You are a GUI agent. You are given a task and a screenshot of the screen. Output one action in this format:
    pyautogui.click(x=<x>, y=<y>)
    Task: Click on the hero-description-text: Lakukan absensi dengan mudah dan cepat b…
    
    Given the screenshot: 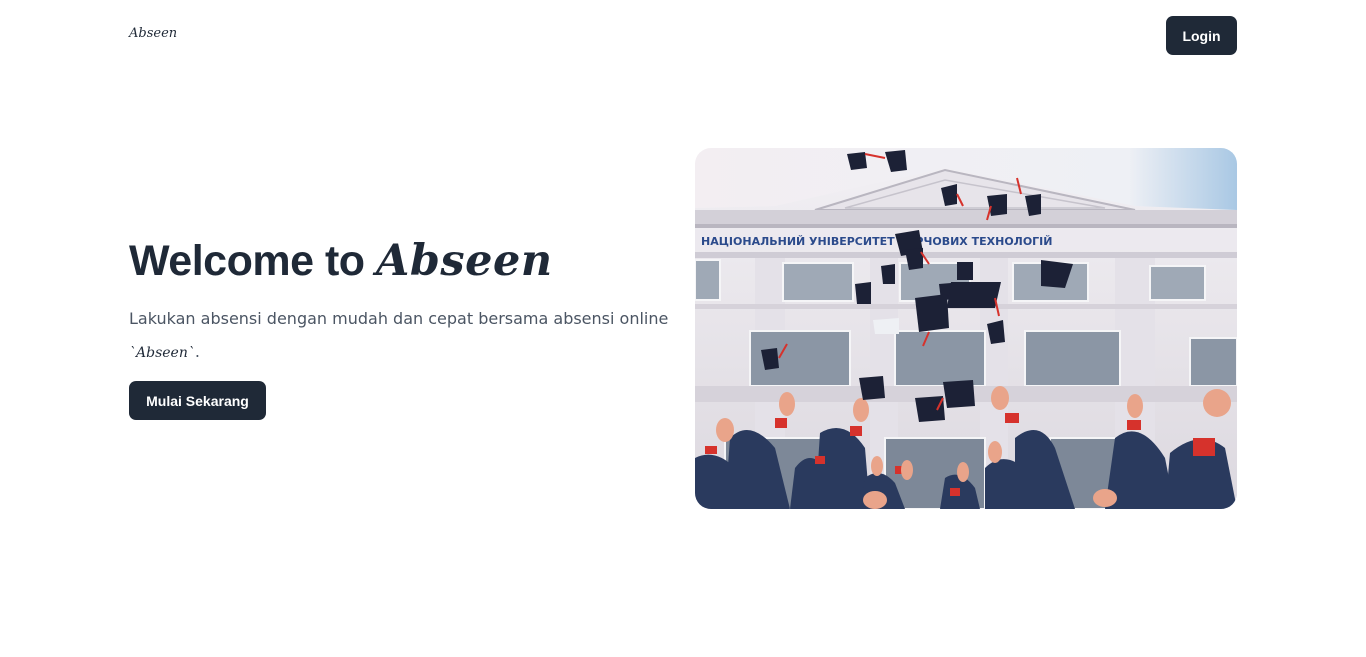 What is the action you would take?
    pyautogui.click(x=399, y=318)
    